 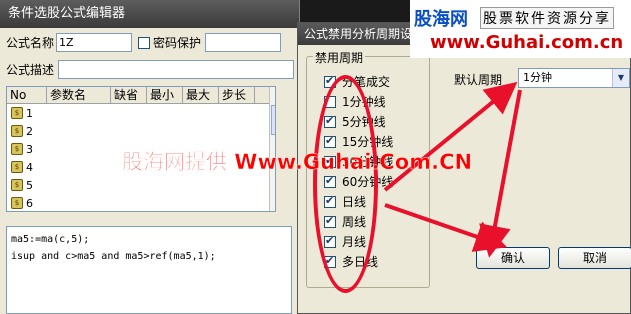 What do you see at coordinates (165, 95) in the screenshot?
I see `col-min: 最小` at bounding box center [165, 95].